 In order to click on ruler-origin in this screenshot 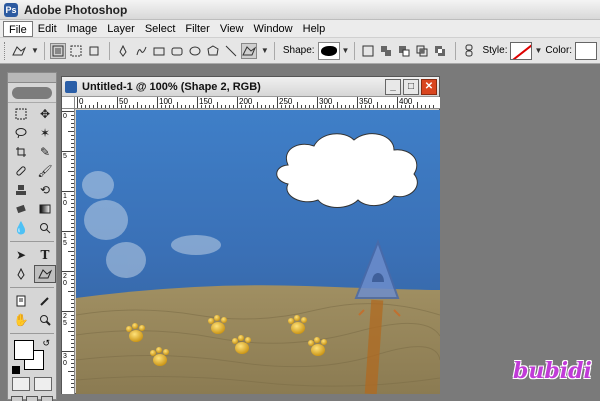, I will do `click(68, 103)`.